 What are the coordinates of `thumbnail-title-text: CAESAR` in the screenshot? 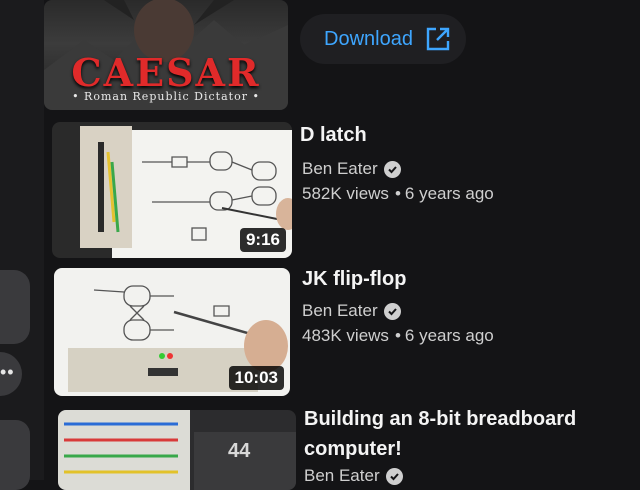 It's located at (166, 72).